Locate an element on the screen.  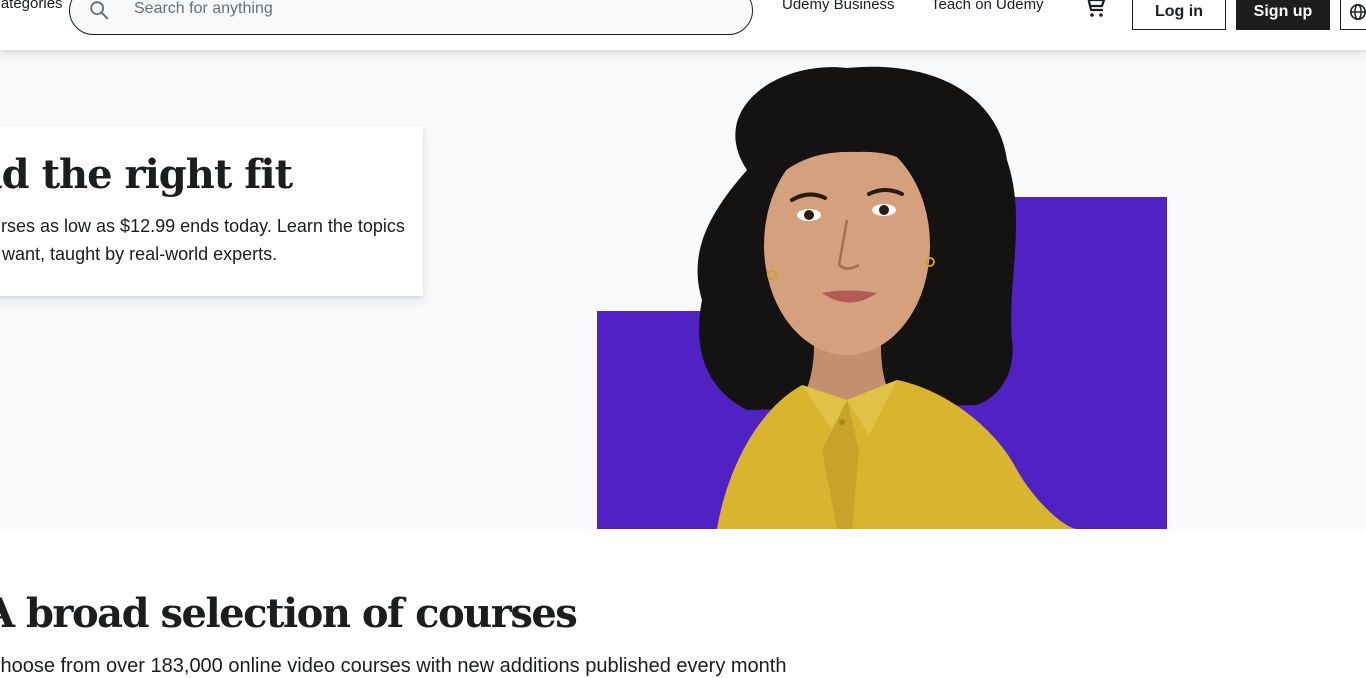
signup-button: Sign up is located at coordinates (1283, 15).